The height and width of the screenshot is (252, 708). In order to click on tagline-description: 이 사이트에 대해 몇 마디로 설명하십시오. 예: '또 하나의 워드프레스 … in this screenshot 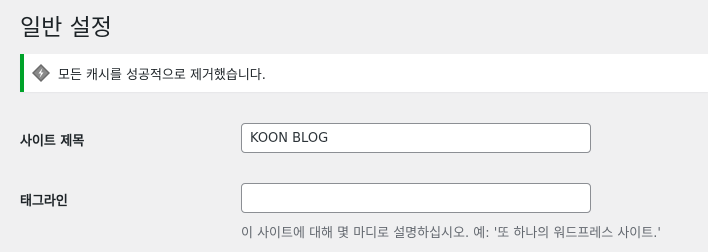, I will do `click(451, 233)`.